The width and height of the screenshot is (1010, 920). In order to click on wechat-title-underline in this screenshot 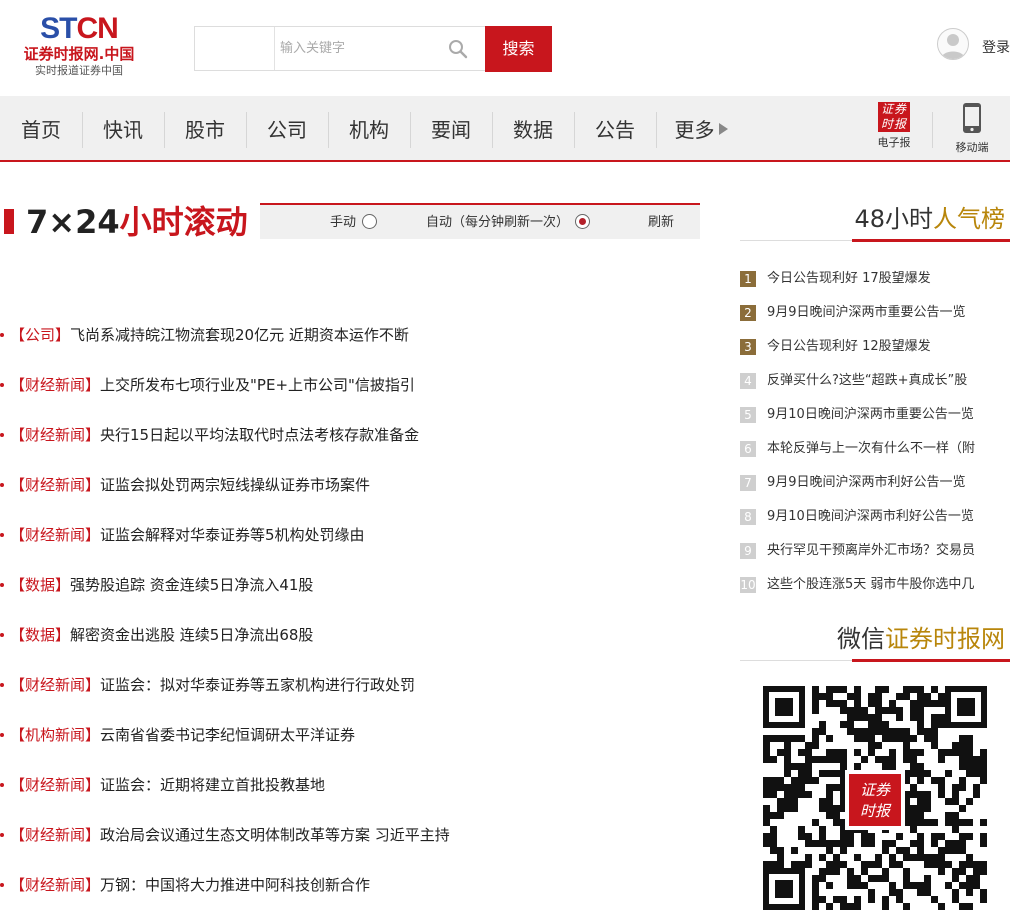, I will do `click(931, 660)`.